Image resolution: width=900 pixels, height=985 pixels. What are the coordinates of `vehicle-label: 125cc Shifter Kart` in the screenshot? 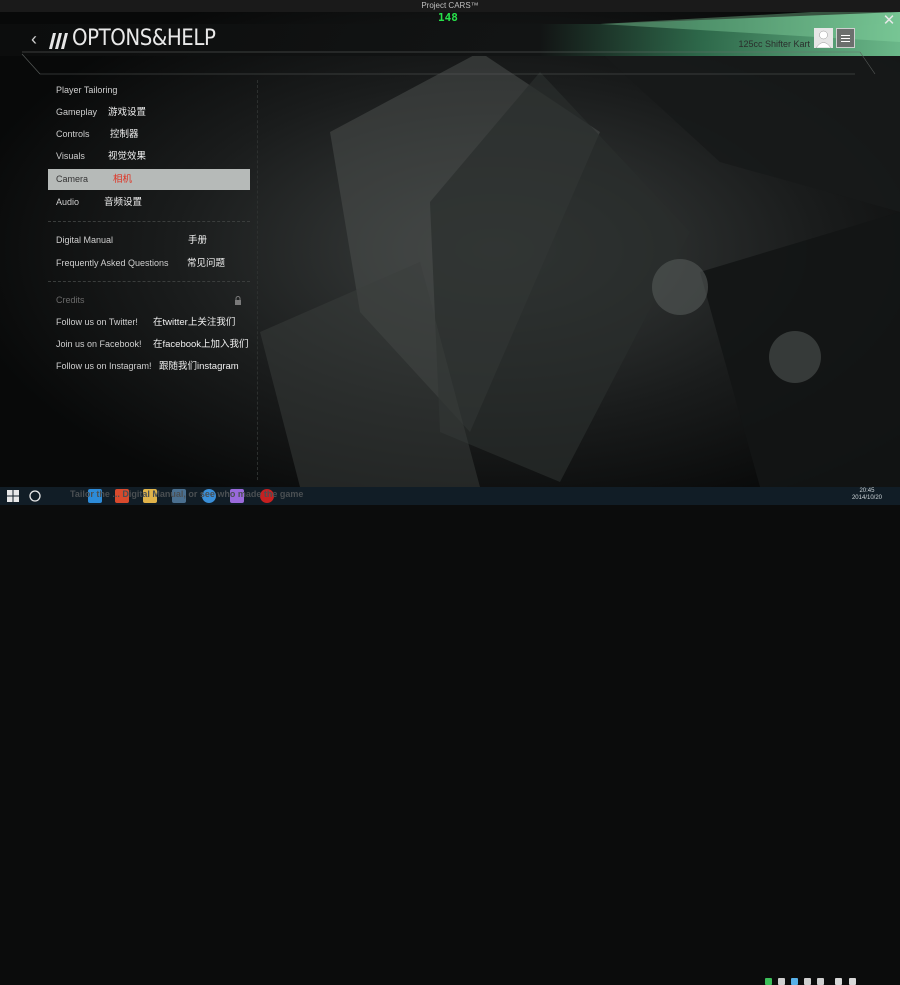 It's located at (774, 44).